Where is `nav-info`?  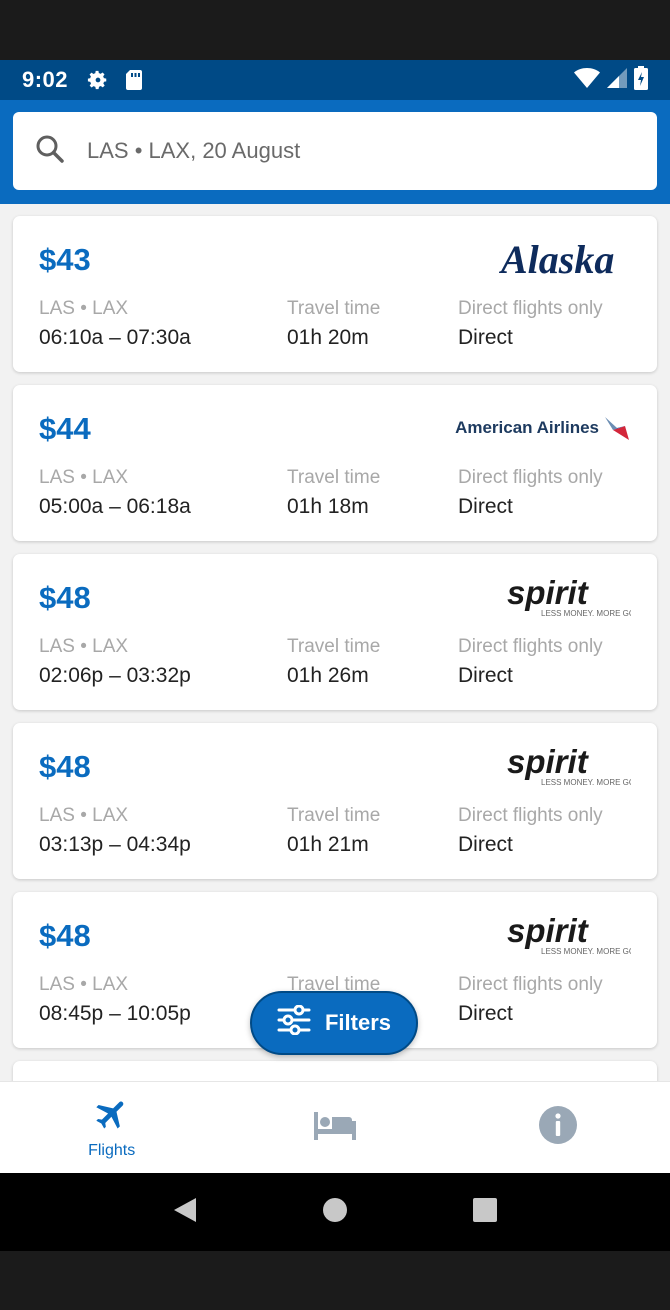 nav-info is located at coordinates (558, 1127).